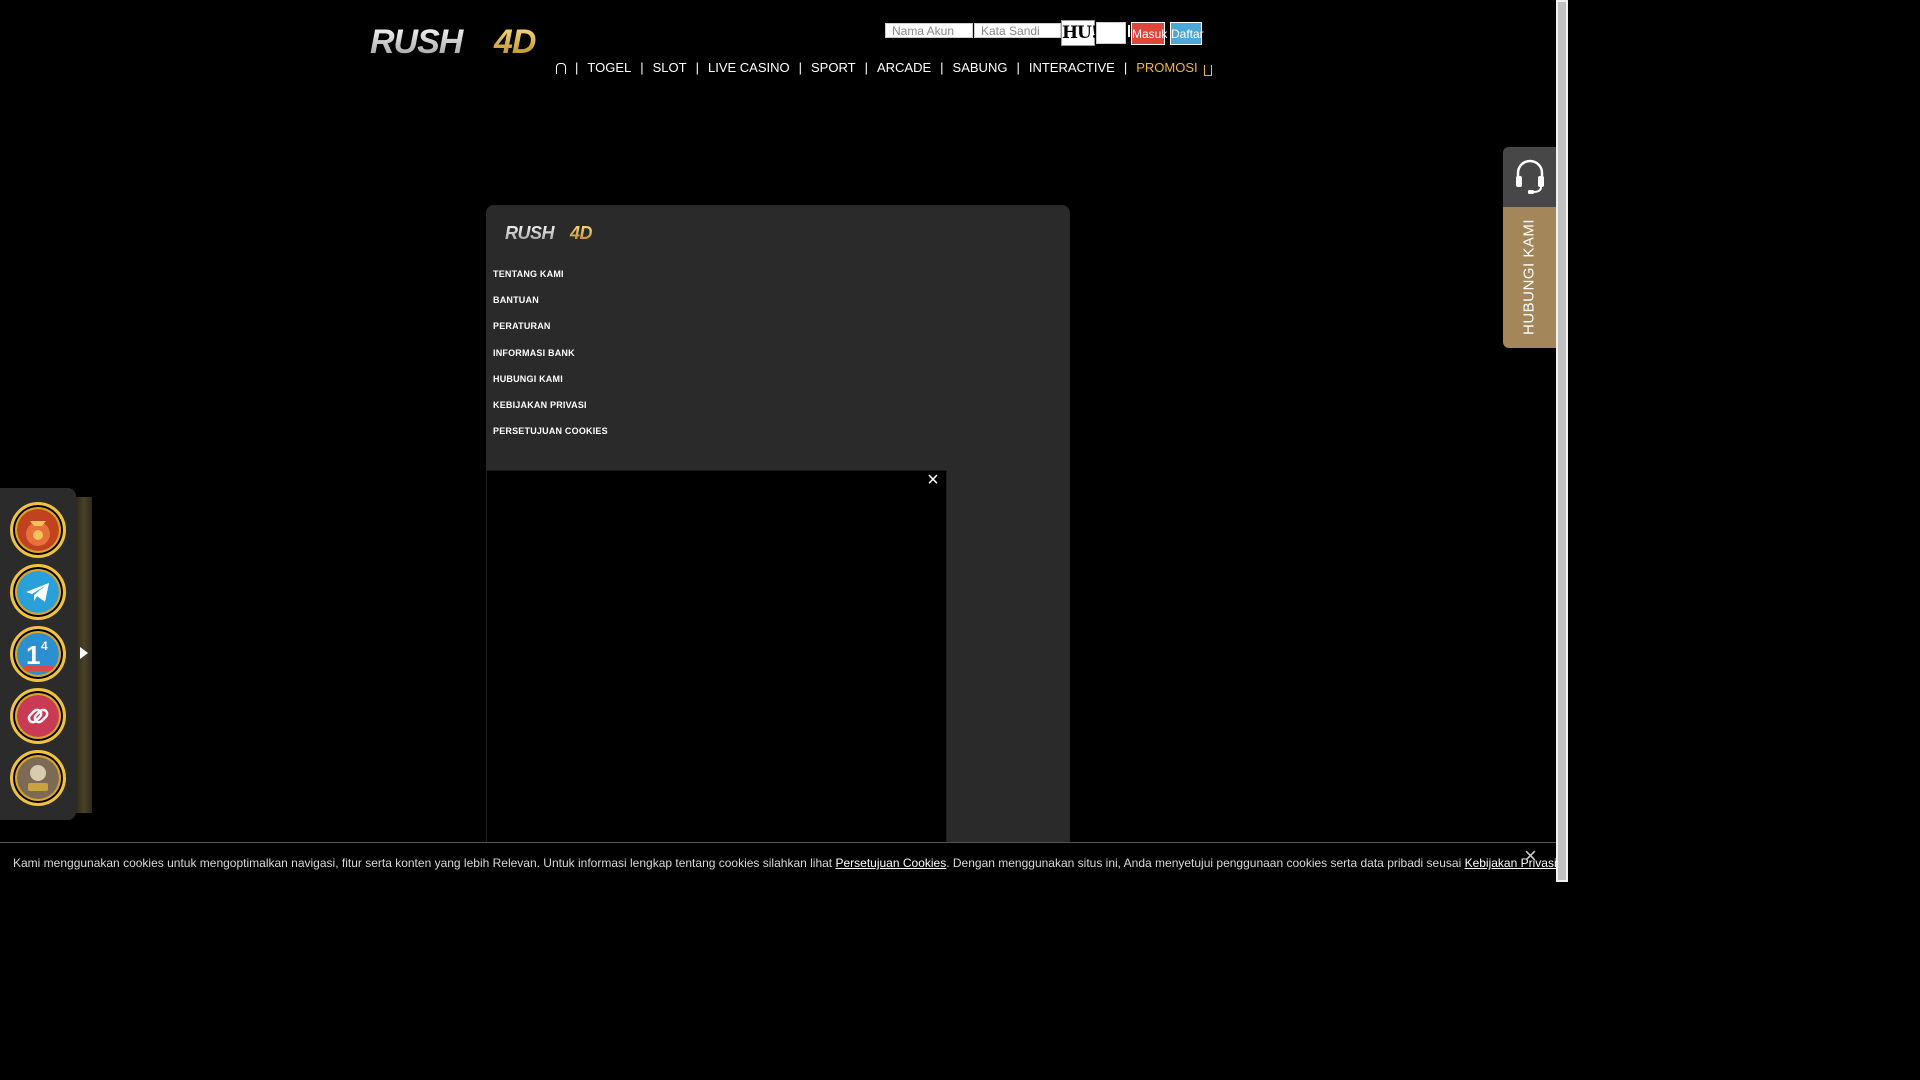 This screenshot has width=1920, height=1080. I want to click on footer-link-kebijakan-privasi: KEBIJAKAN PRIVASI, so click(550, 411).